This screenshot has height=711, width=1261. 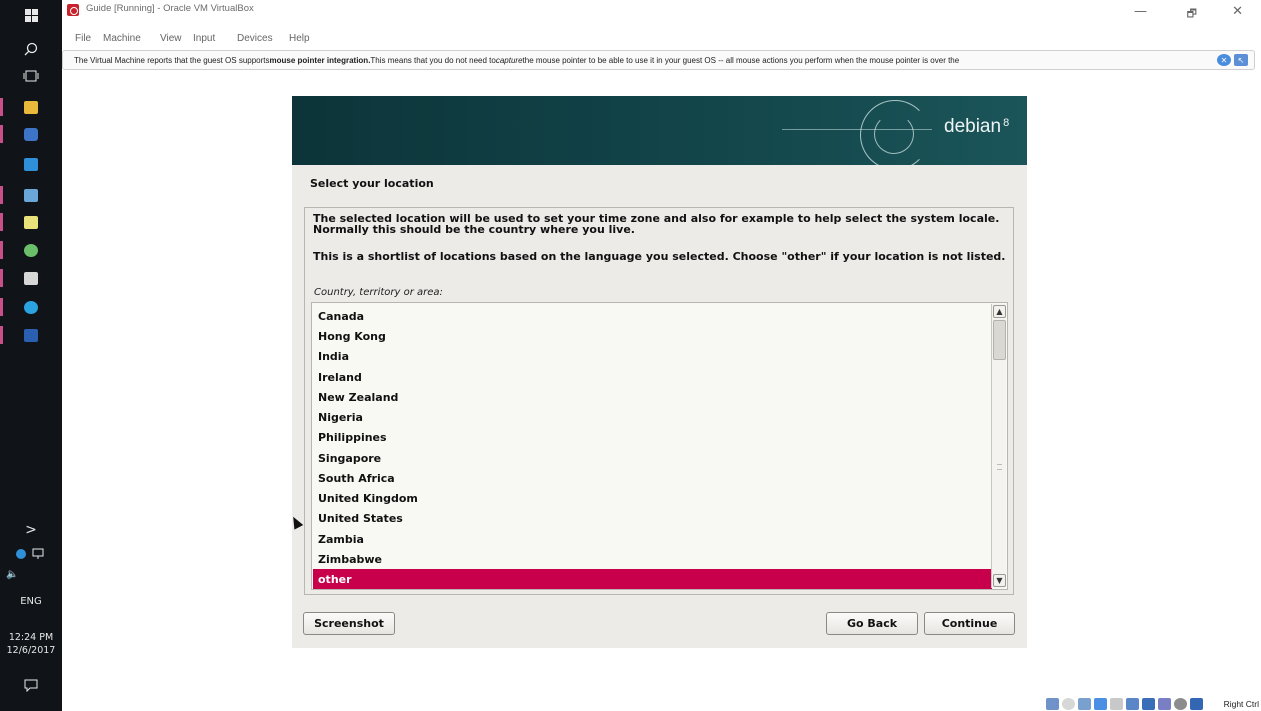 What do you see at coordinates (1196, 704) in the screenshot?
I see `mouse-capture-icon` at bounding box center [1196, 704].